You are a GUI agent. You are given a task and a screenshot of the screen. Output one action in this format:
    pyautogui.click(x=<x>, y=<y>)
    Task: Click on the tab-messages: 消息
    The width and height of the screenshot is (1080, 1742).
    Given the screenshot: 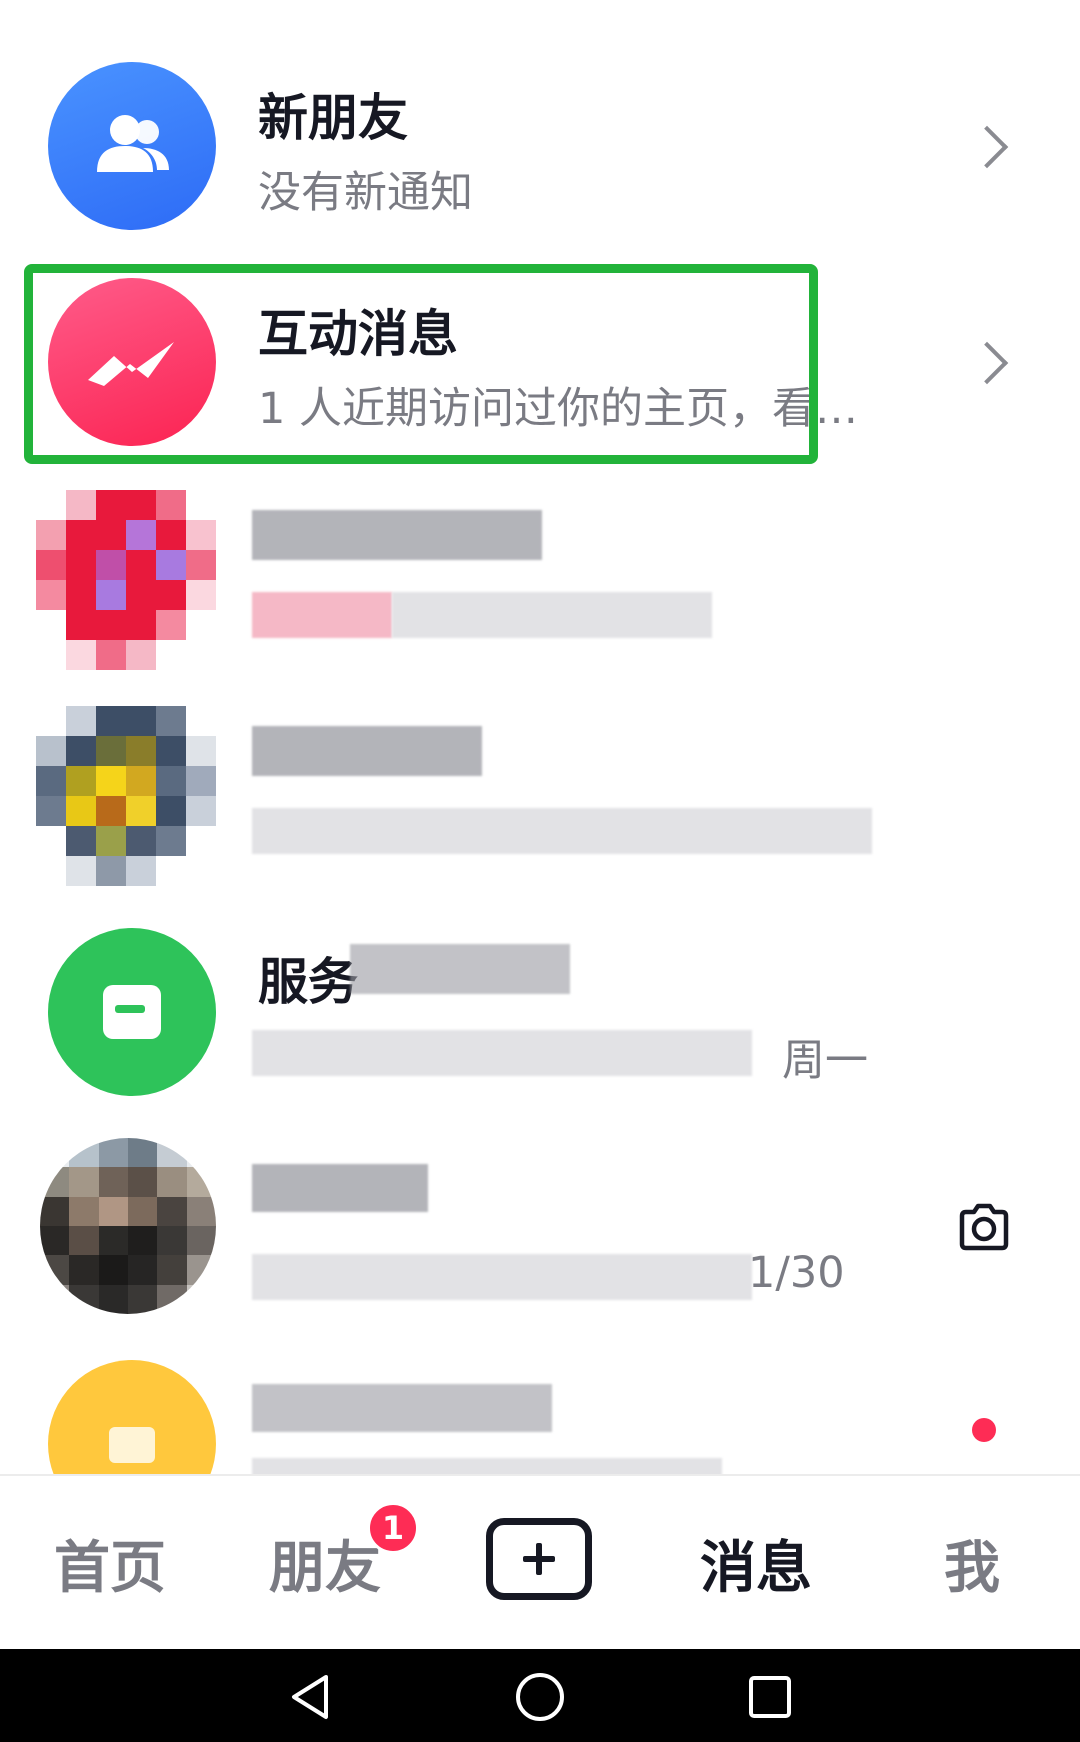 What is the action you would take?
    pyautogui.click(x=756, y=1563)
    